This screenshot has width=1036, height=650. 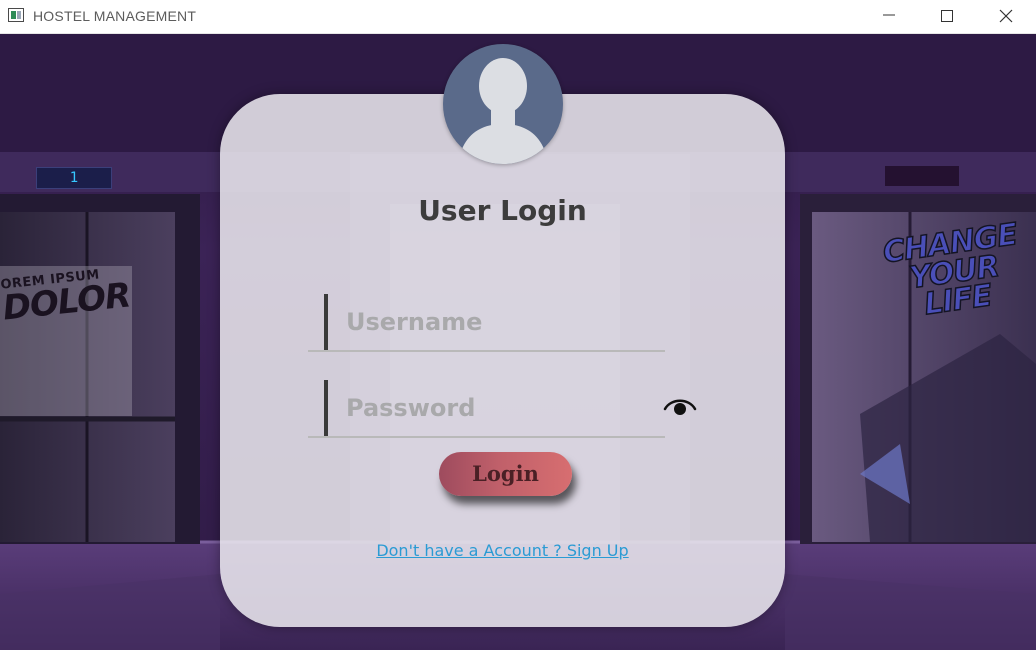 I want to click on user-avatar-icon, so click(x=503, y=104).